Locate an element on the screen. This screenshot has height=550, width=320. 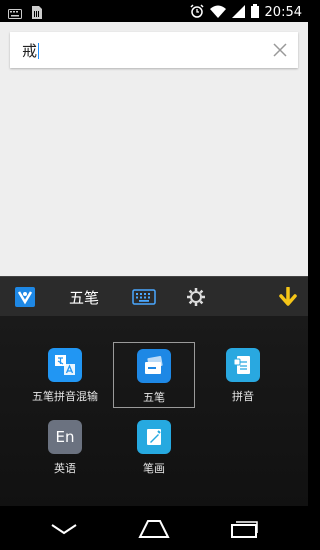
status-bar: 20:54 is located at coordinates (154, 11).